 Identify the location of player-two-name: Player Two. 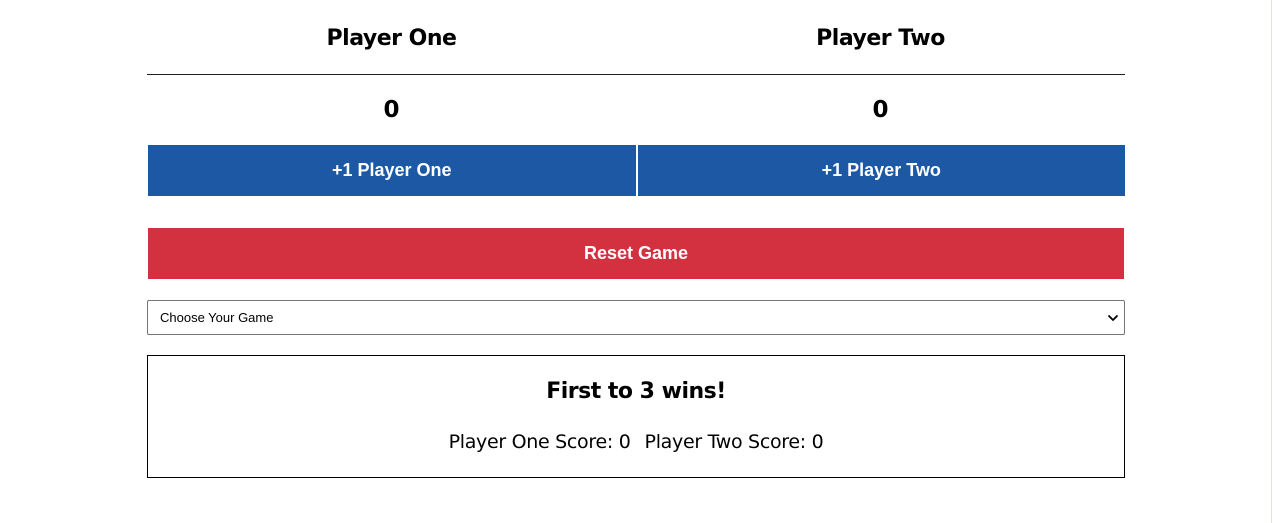
(880, 38).